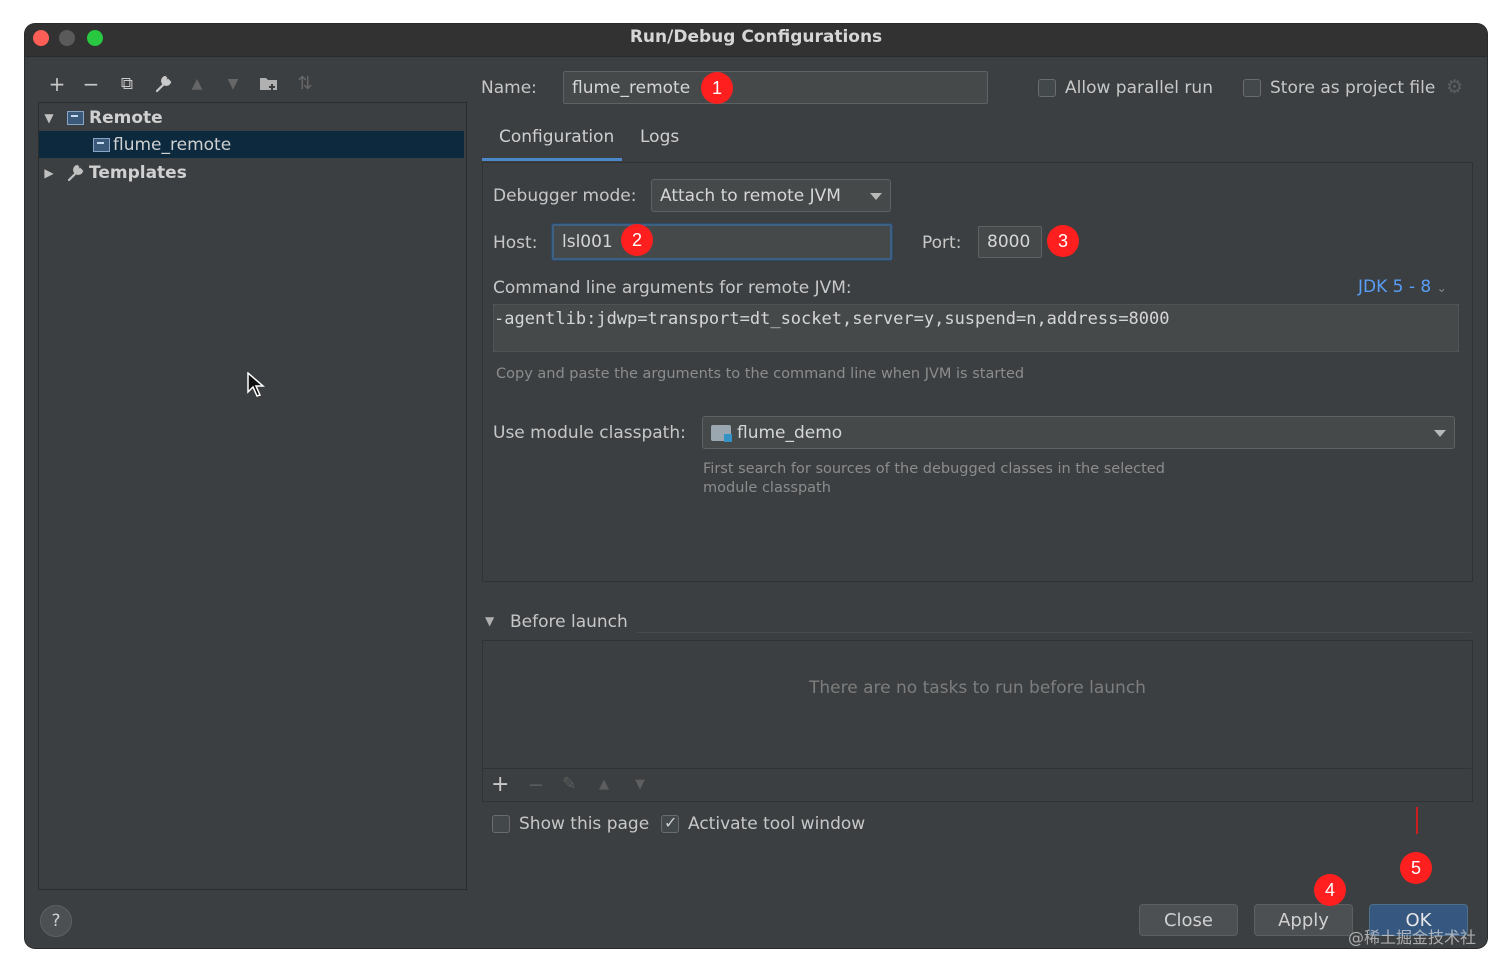  Describe the element at coordinates (672, 288) in the screenshot. I see `cmd-args-label: Command line arguments for remote JVM:` at that location.